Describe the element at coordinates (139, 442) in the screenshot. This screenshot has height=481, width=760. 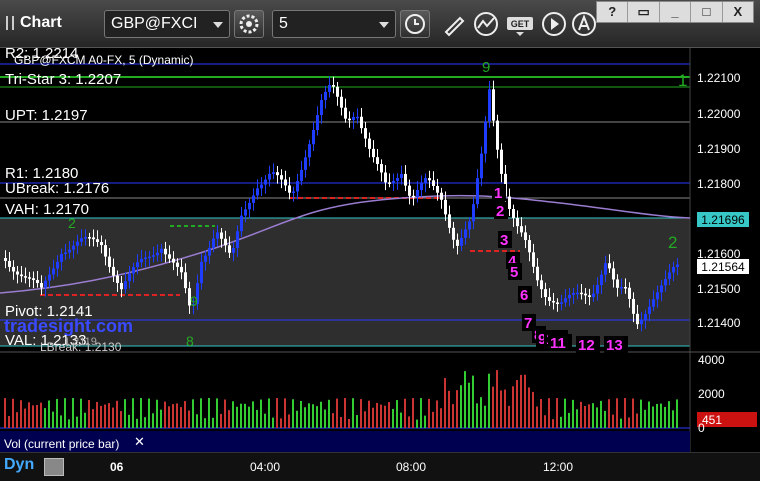
I see `volume-close-icon: ✕` at that location.